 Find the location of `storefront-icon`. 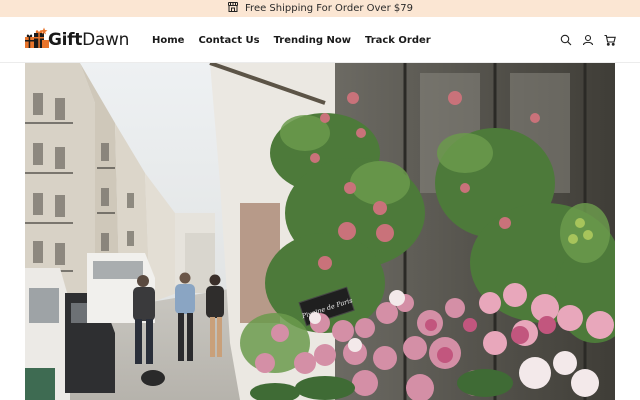

storefront-icon is located at coordinates (233, 8).